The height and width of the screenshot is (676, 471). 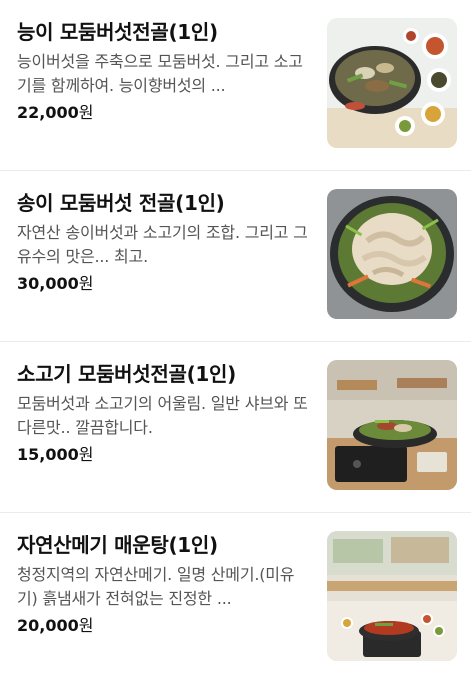 What do you see at coordinates (126, 374) in the screenshot?
I see `menu-item-name: 소고기 모둠버섯전골(1인)` at bounding box center [126, 374].